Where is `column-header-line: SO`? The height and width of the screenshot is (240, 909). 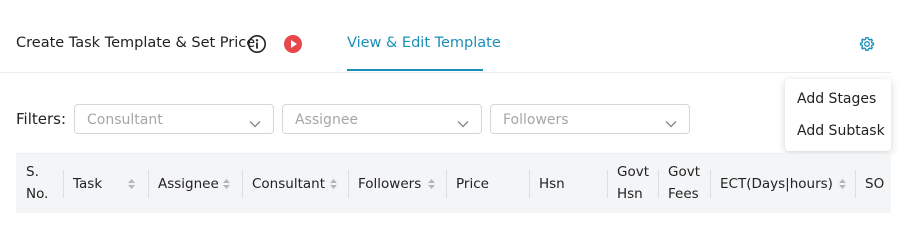 column-header-line: SO is located at coordinates (875, 184).